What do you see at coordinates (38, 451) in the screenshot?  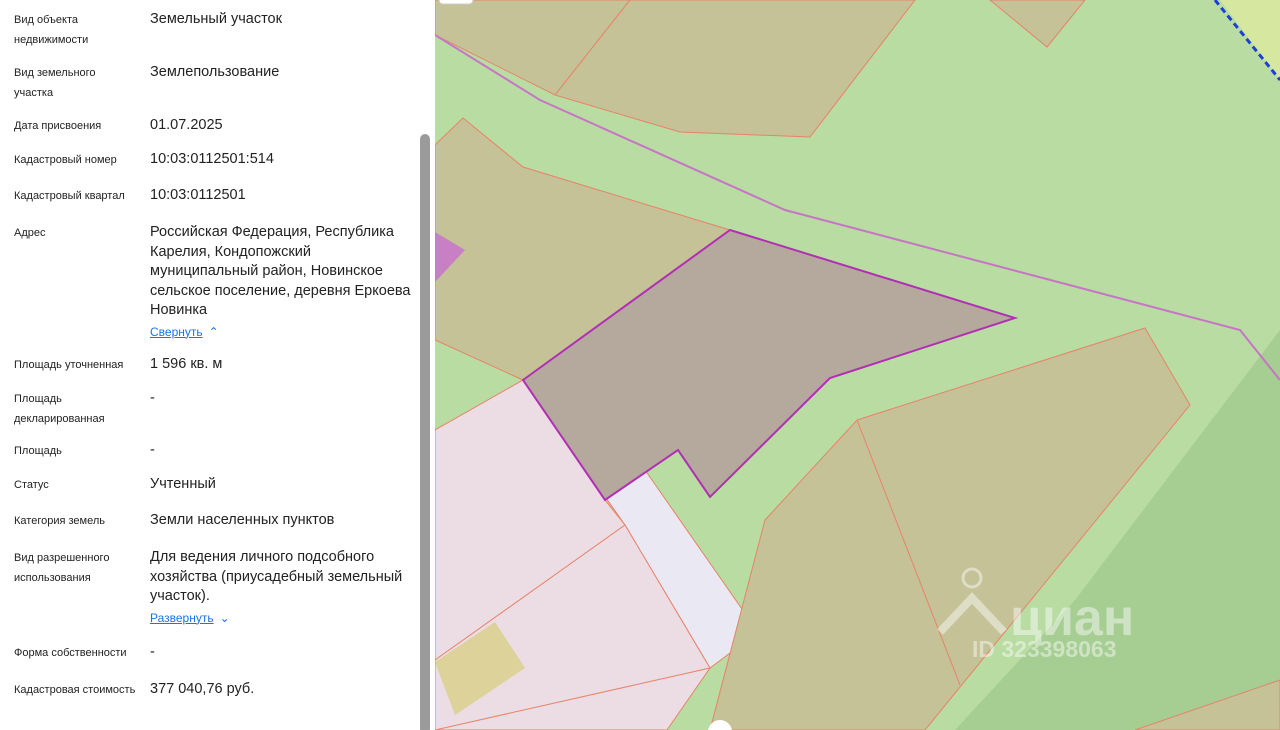 I see `property-label: Площадь` at bounding box center [38, 451].